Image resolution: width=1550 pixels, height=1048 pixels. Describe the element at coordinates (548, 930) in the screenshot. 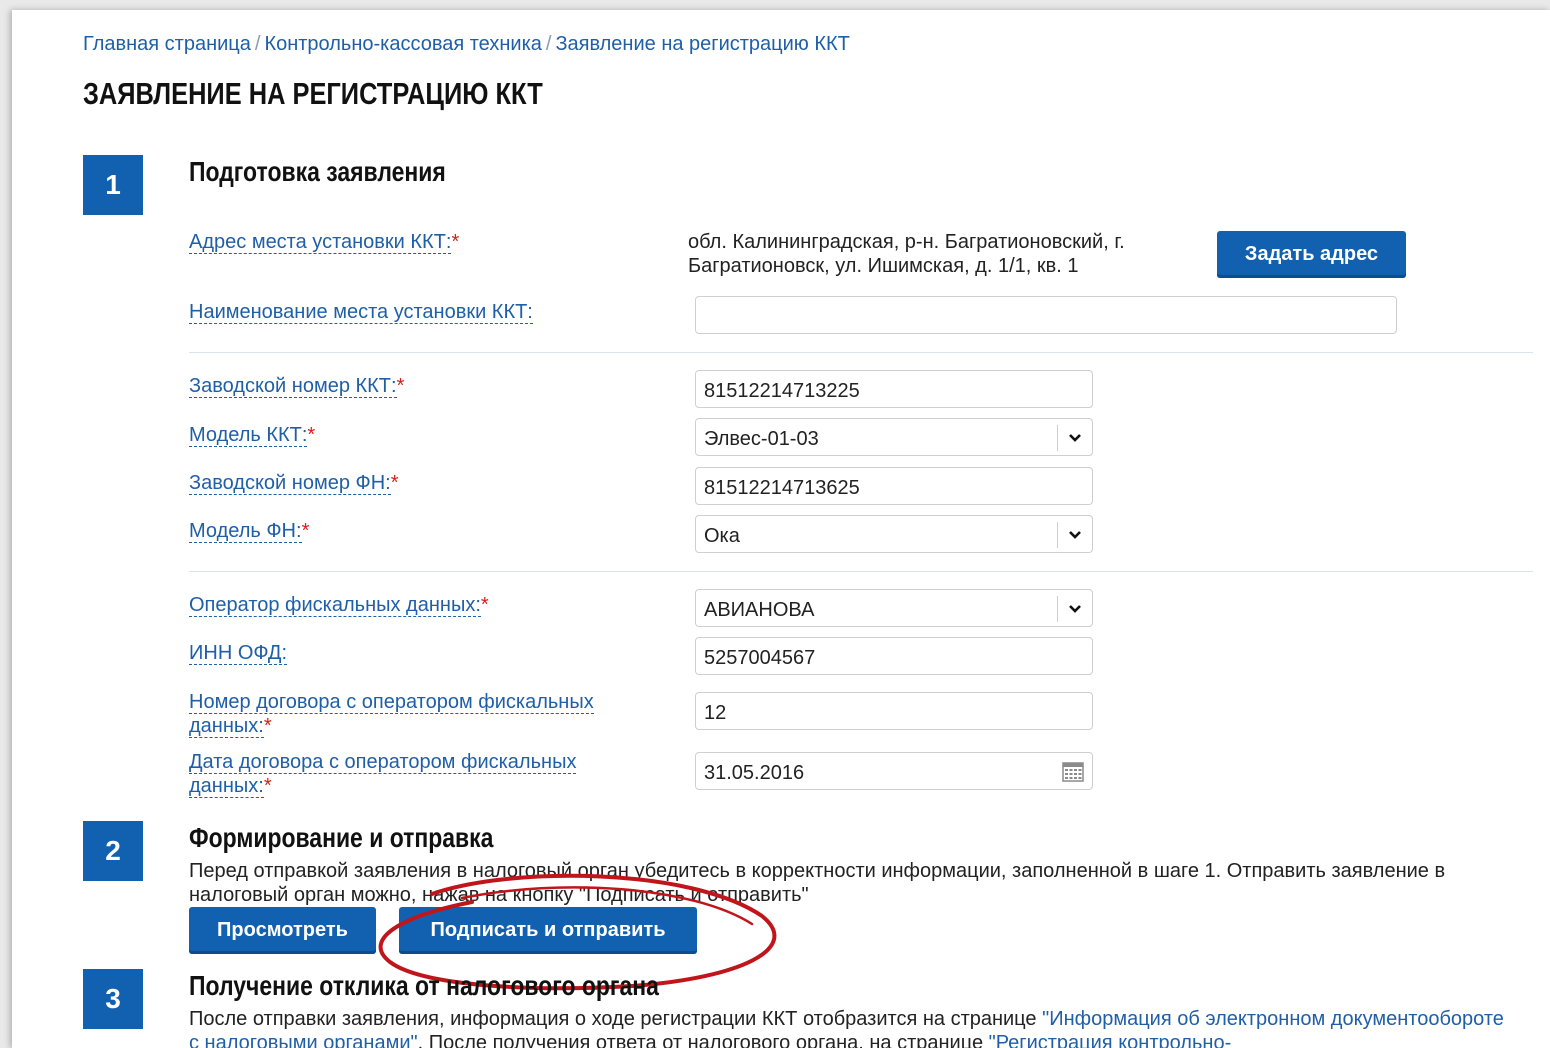

I see `sign-and-send-button: Подписать и отправить` at that location.